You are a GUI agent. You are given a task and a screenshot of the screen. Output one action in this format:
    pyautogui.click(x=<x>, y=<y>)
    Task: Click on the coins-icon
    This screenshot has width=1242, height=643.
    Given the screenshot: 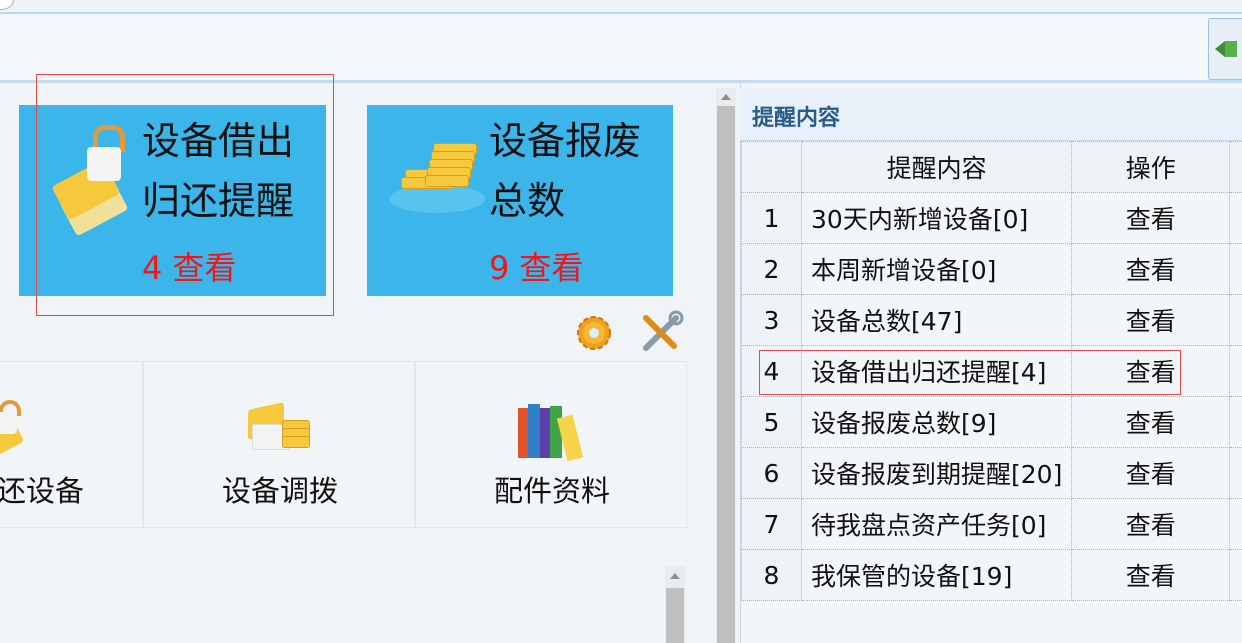 What is the action you would take?
    pyautogui.click(x=437, y=178)
    